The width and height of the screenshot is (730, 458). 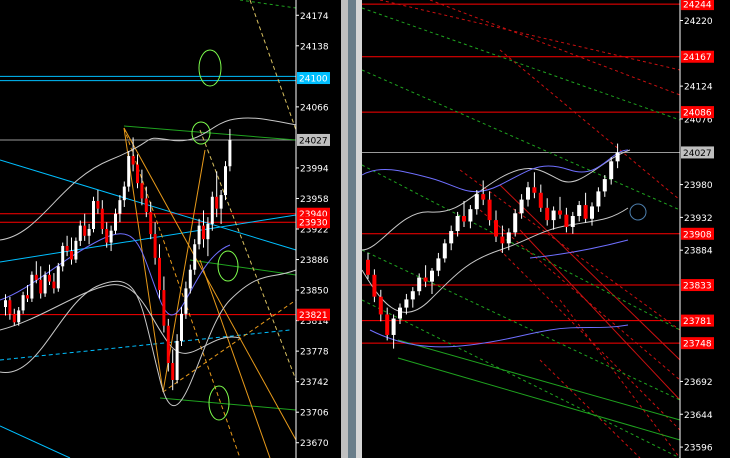 What do you see at coordinates (314, 108) in the screenshot?
I see `y-tick-label: 24066` at bounding box center [314, 108].